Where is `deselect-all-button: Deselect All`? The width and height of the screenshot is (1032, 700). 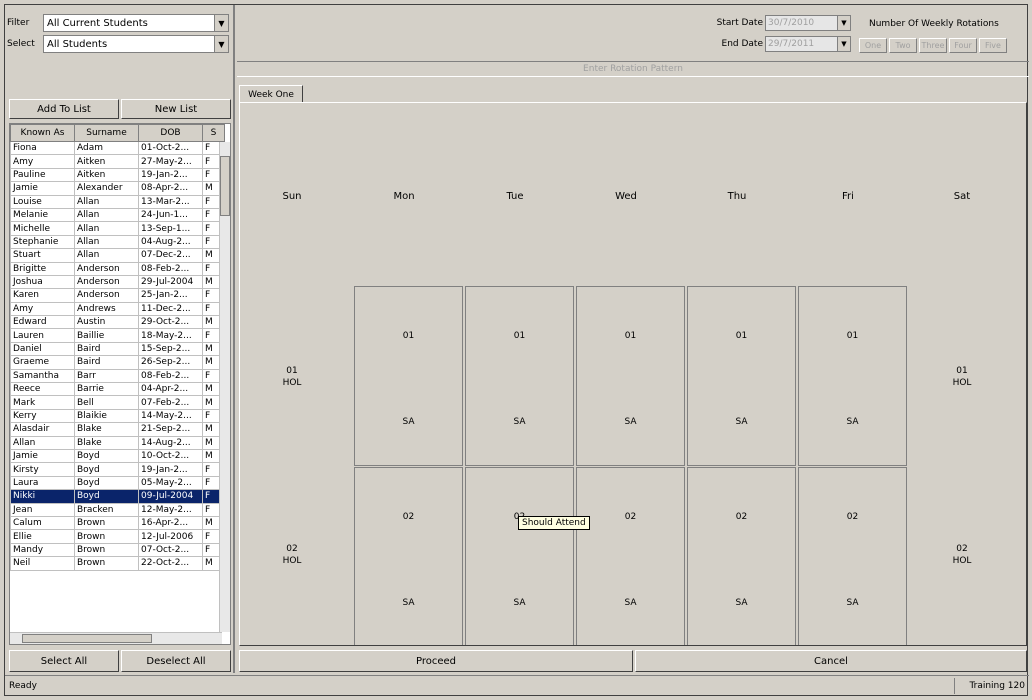
deselect-all-button: Deselect All is located at coordinates (176, 661).